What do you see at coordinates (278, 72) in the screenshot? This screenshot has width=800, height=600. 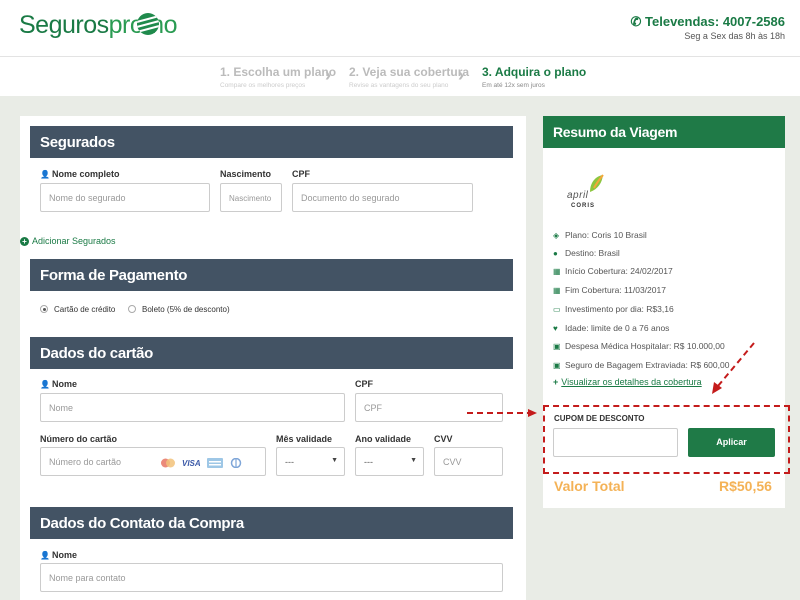 I see `step-1-title: 1. Escolha um plano` at bounding box center [278, 72].